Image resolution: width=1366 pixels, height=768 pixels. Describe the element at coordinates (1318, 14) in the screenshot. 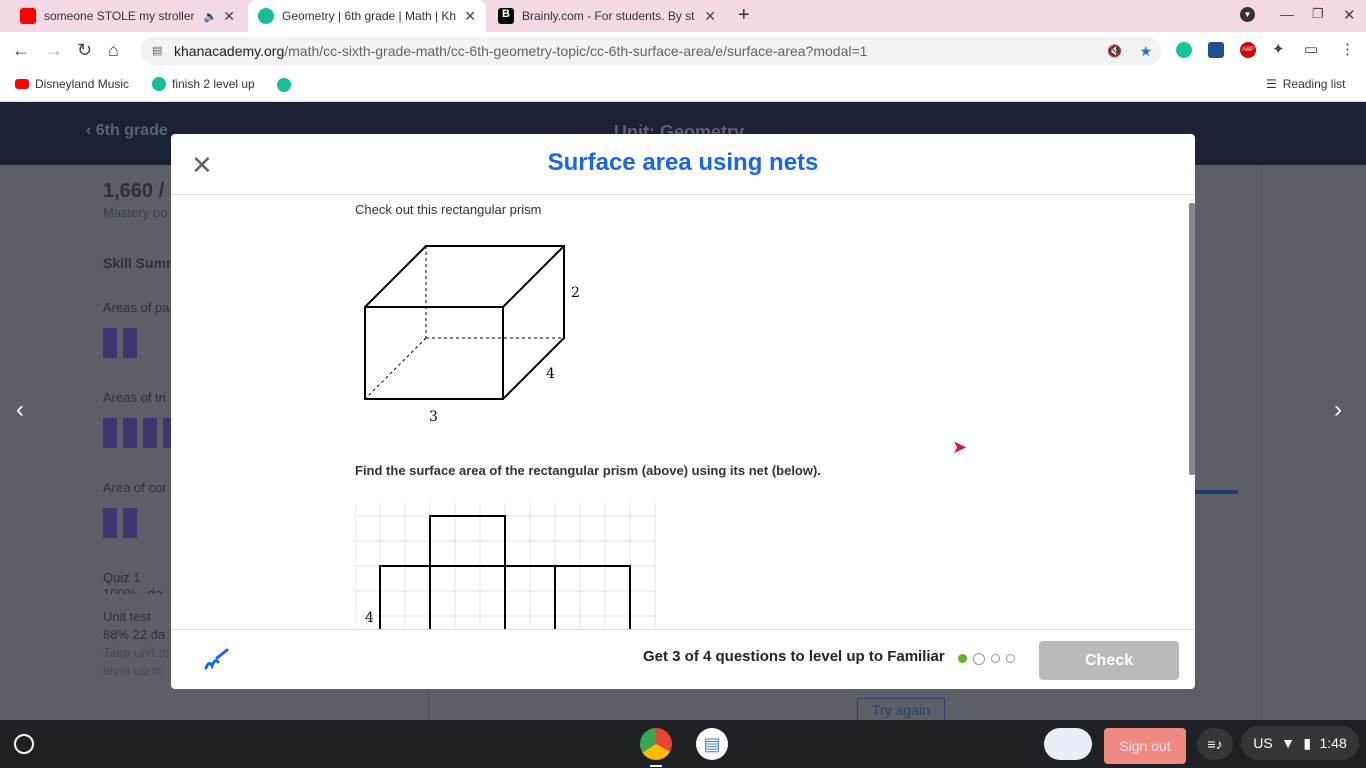

I see `restore-icon: ❐` at that location.